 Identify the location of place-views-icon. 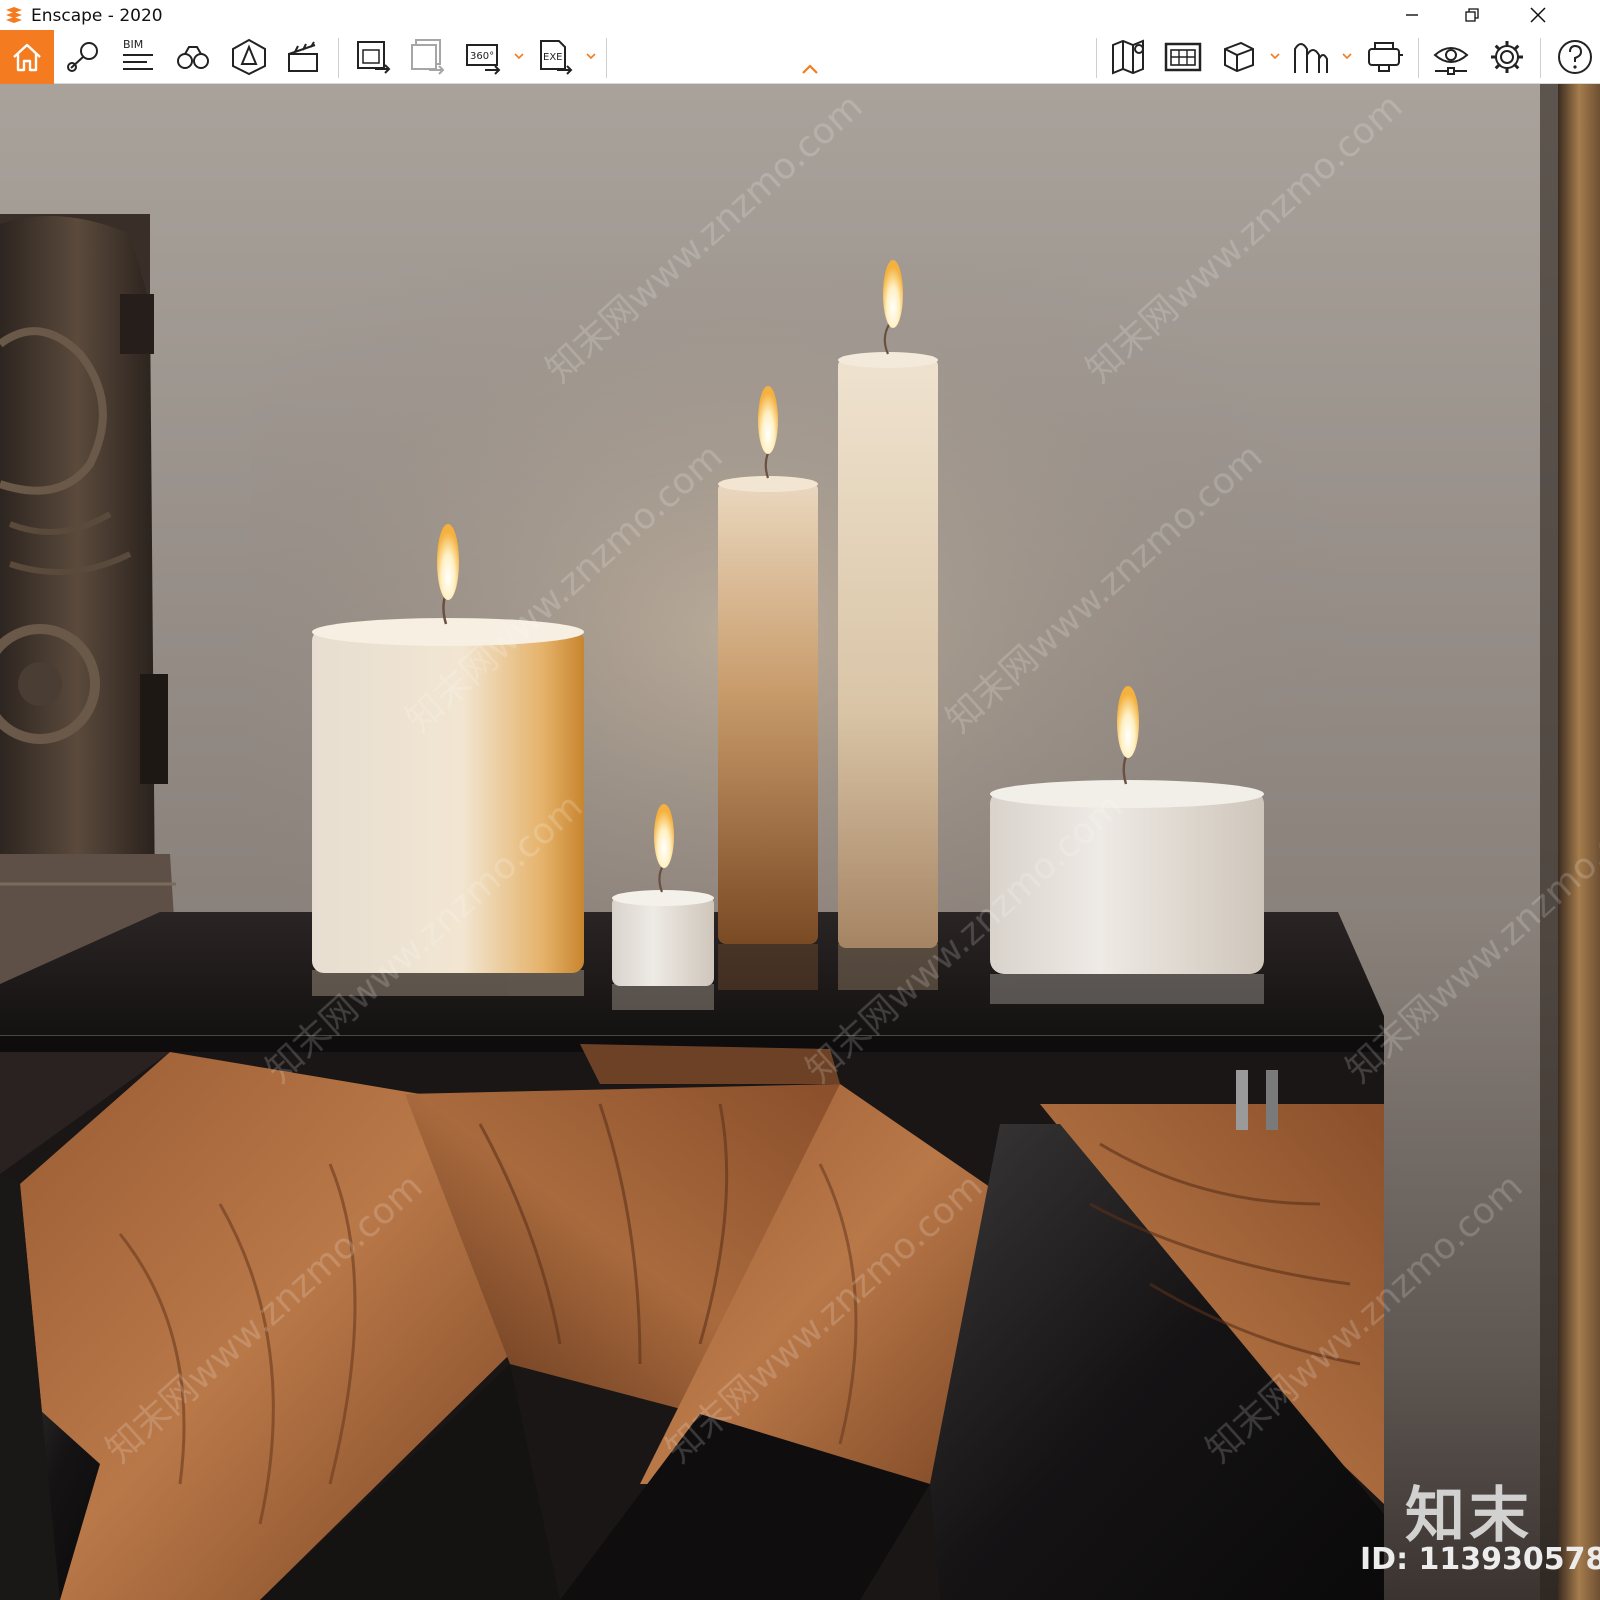
(82, 57).